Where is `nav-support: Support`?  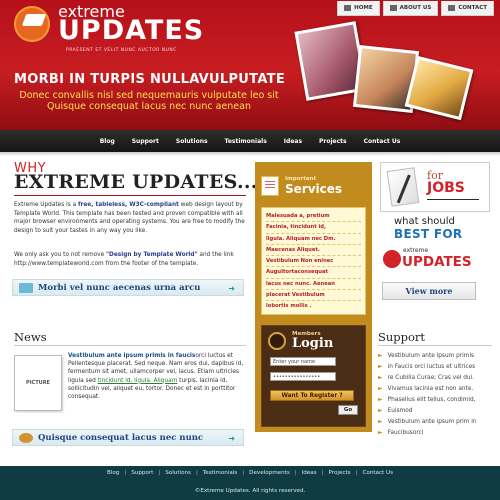 nav-support: Support is located at coordinates (145, 141).